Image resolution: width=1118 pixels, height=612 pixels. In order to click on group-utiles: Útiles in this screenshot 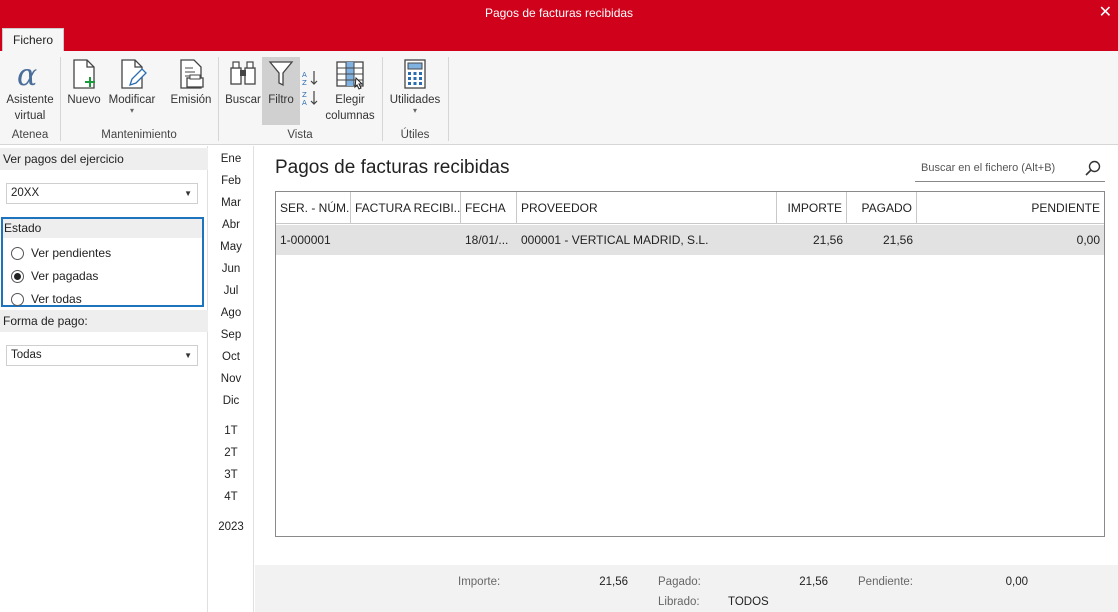, I will do `click(415, 135)`.